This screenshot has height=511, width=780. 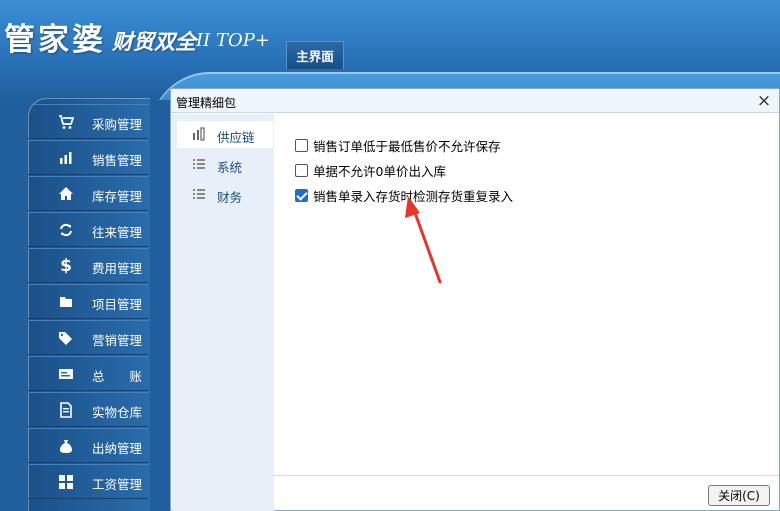 I want to click on sidebar-item-label: 费用管理, so click(x=117, y=268).